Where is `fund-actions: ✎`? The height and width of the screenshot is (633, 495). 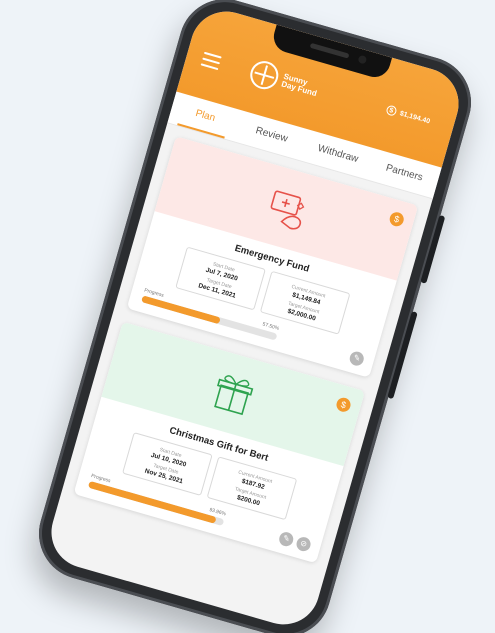
fund-actions: ✎ is located at coordinates (357, 358).